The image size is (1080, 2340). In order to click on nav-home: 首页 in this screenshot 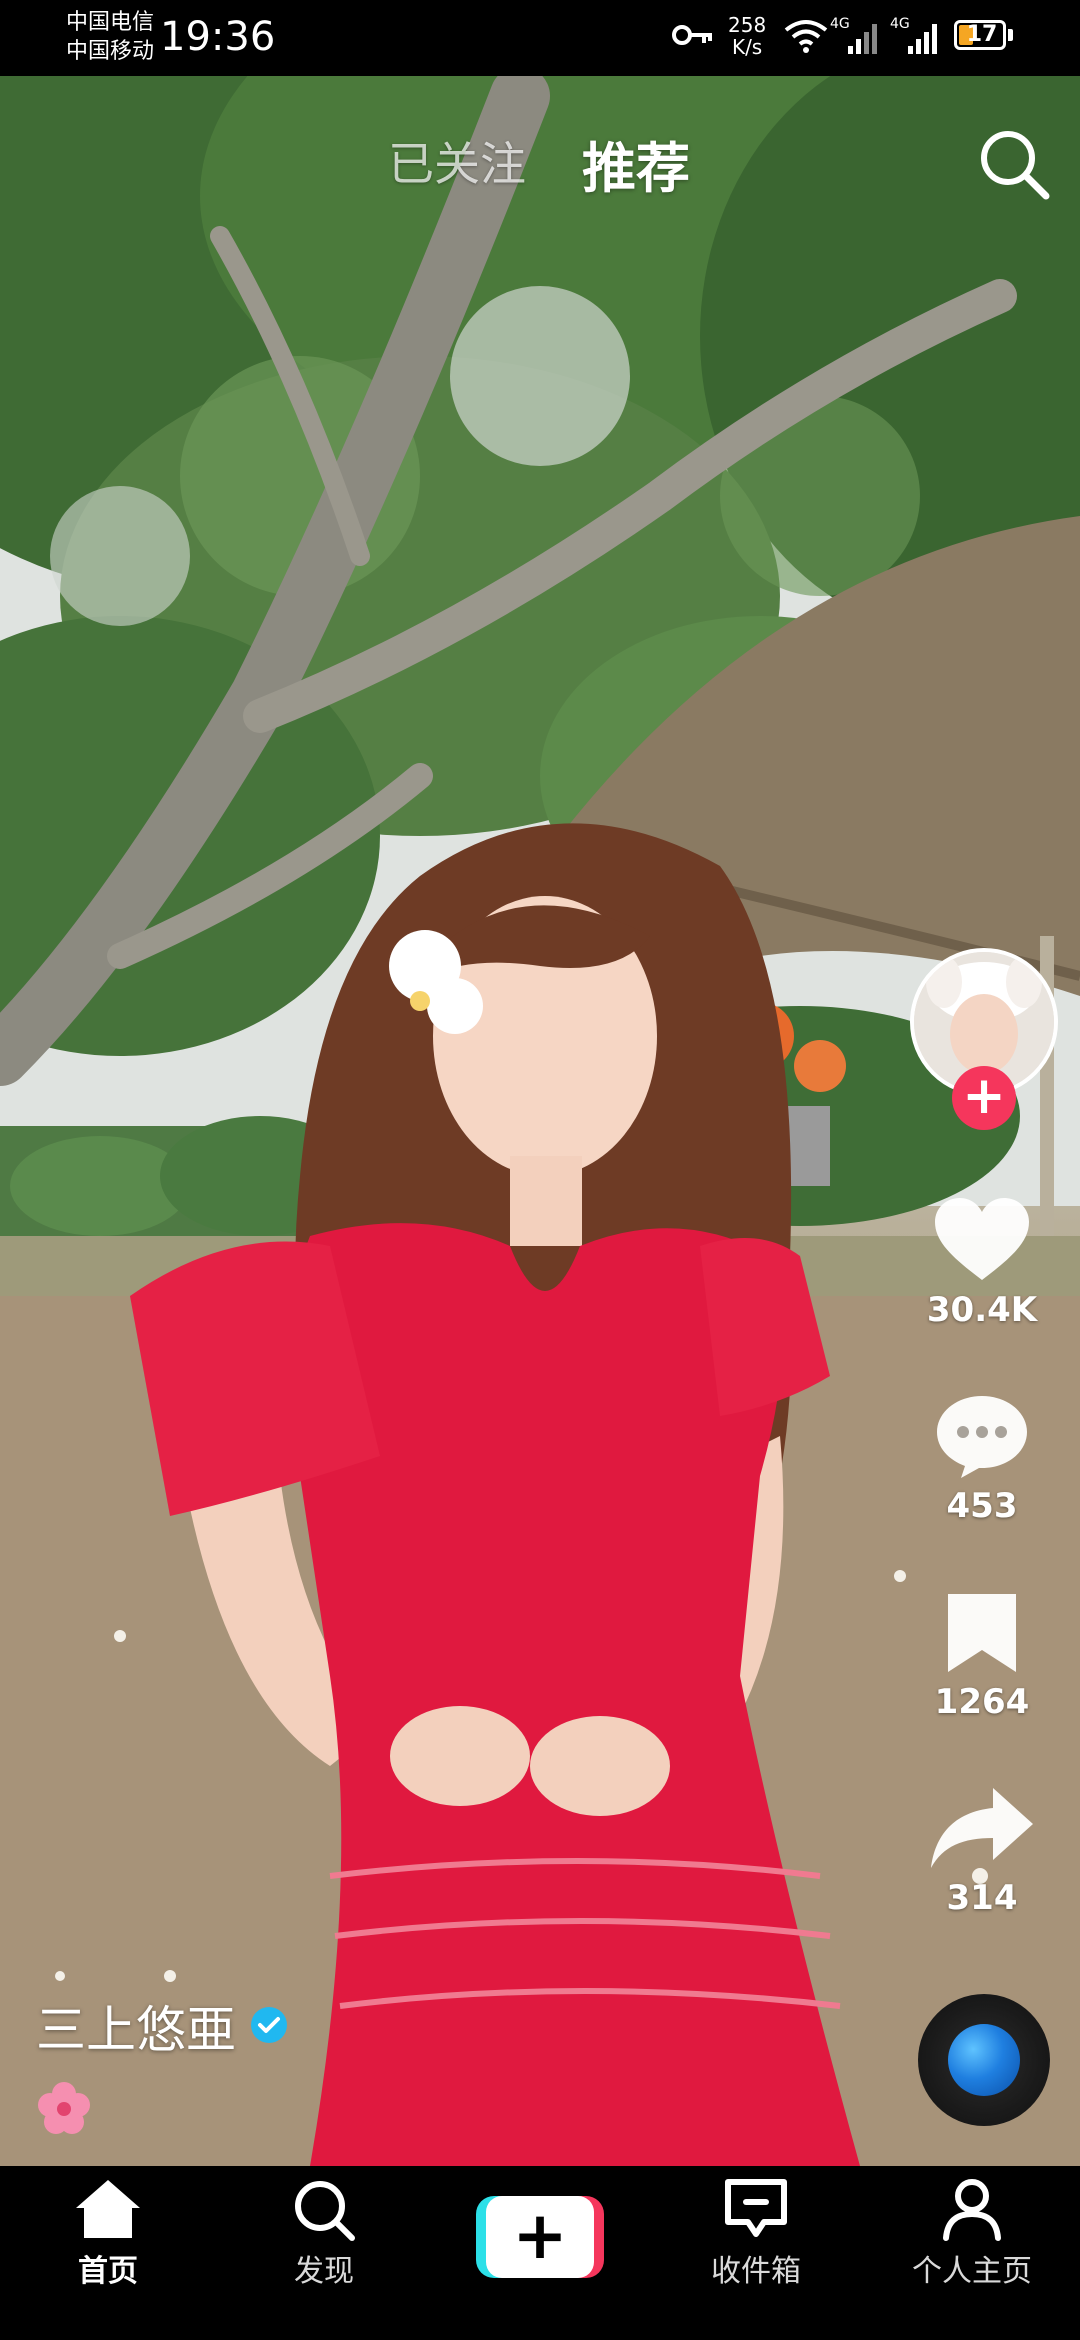, I will do `click(108, 2233)`.